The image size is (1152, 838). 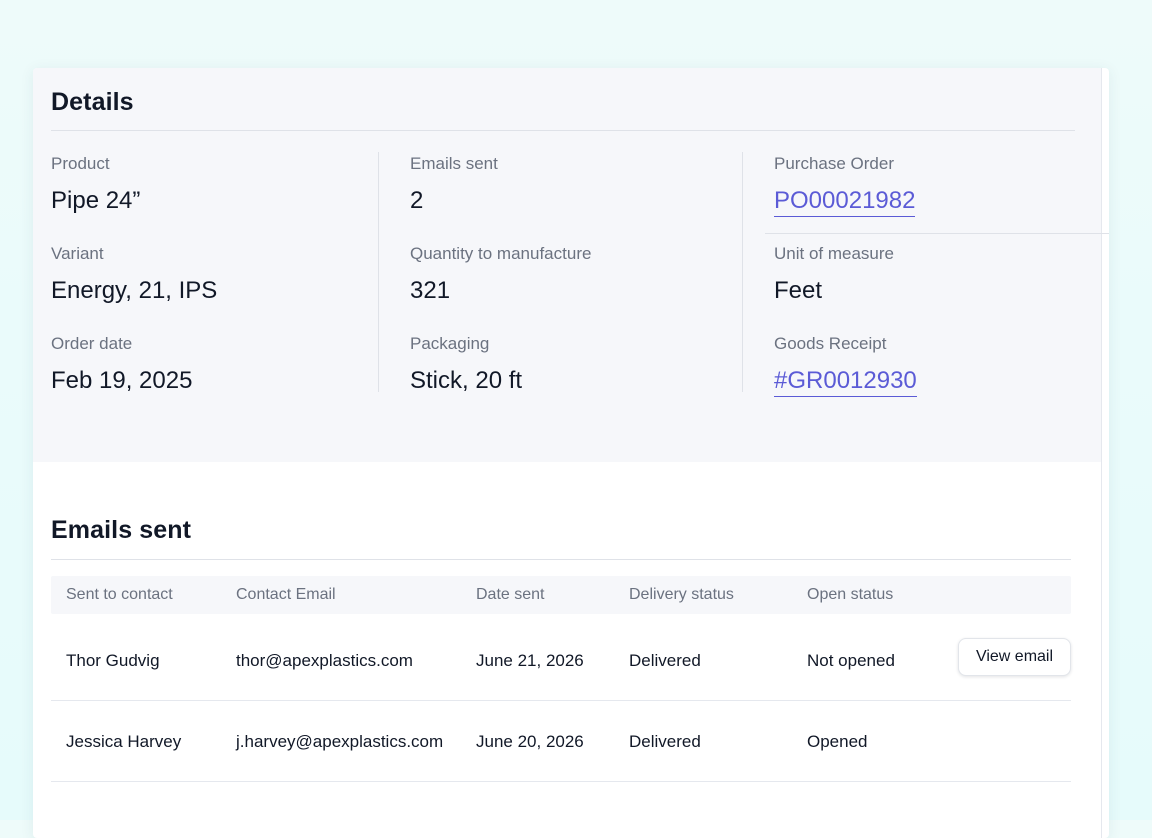 I want to click on variant-label: Variant, so click(x=77, y=253).